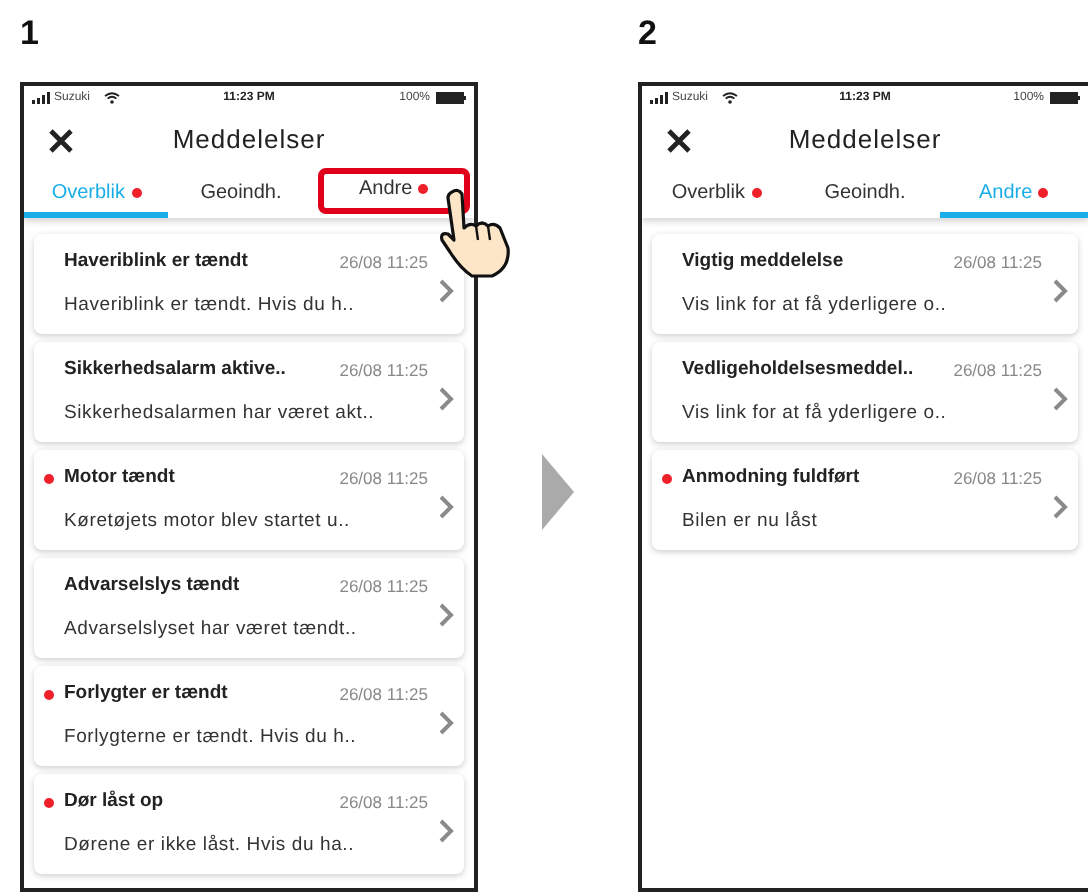 This screenshot has height=892, width=1088. I want to click on message-title: Vigtig meddelelse, so click(764, 262).